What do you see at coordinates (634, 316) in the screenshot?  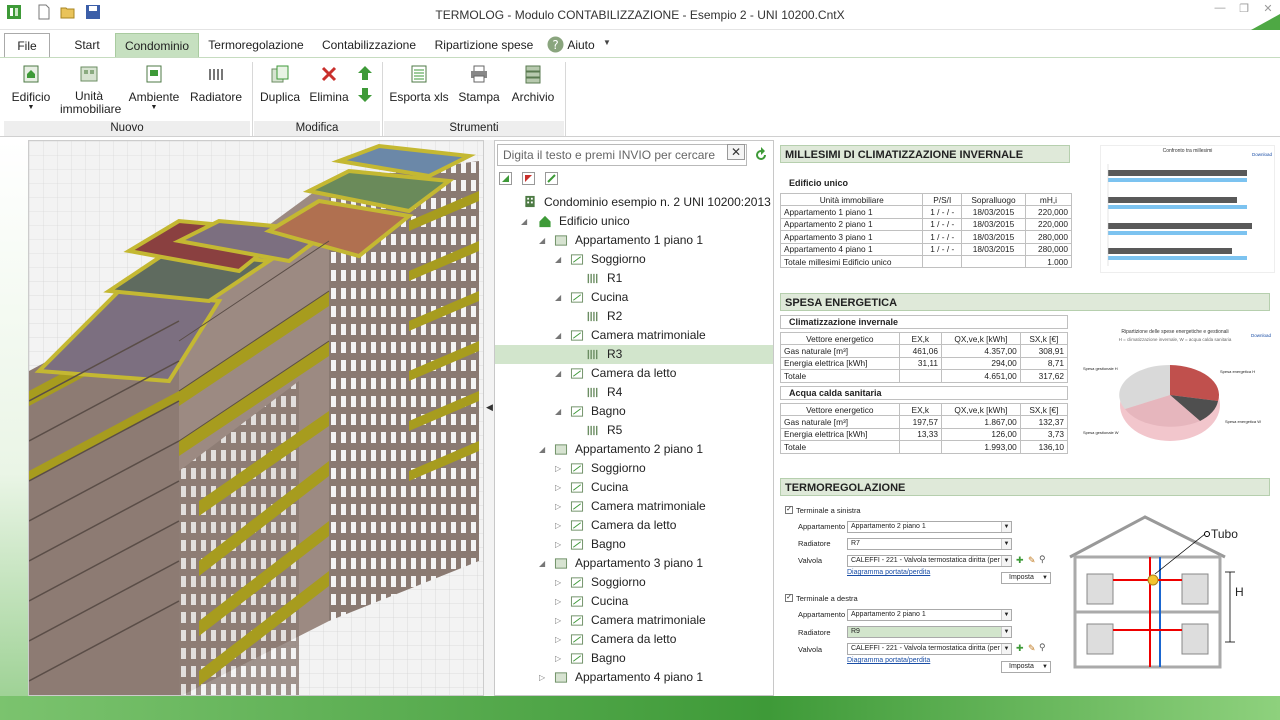 I see `tree-row-radiatore: R2` at bounding box center [634, 316].